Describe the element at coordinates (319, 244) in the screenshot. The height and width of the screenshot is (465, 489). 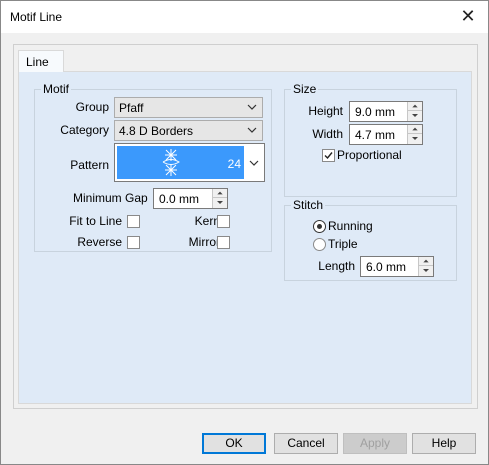
I see `triple-radio` at that location.